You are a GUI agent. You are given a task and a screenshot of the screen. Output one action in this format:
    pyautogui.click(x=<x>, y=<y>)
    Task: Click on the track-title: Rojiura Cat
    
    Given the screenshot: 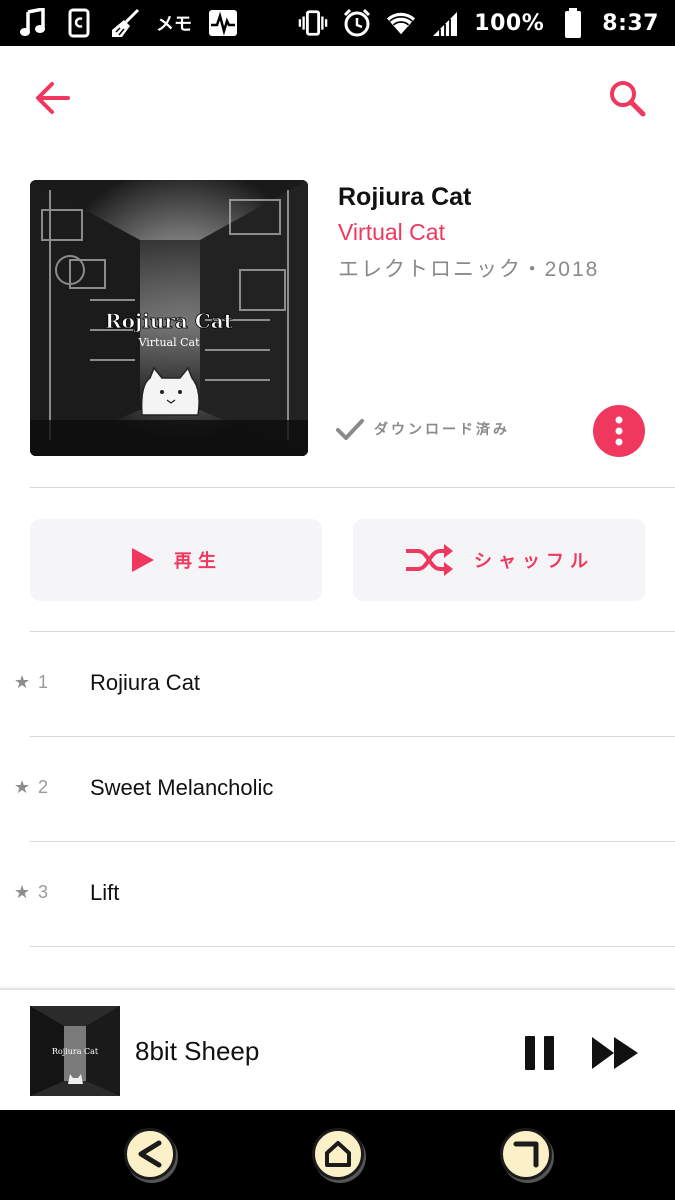 What is the action you would take?
    pyautogui.click(x=145, y=682)
    